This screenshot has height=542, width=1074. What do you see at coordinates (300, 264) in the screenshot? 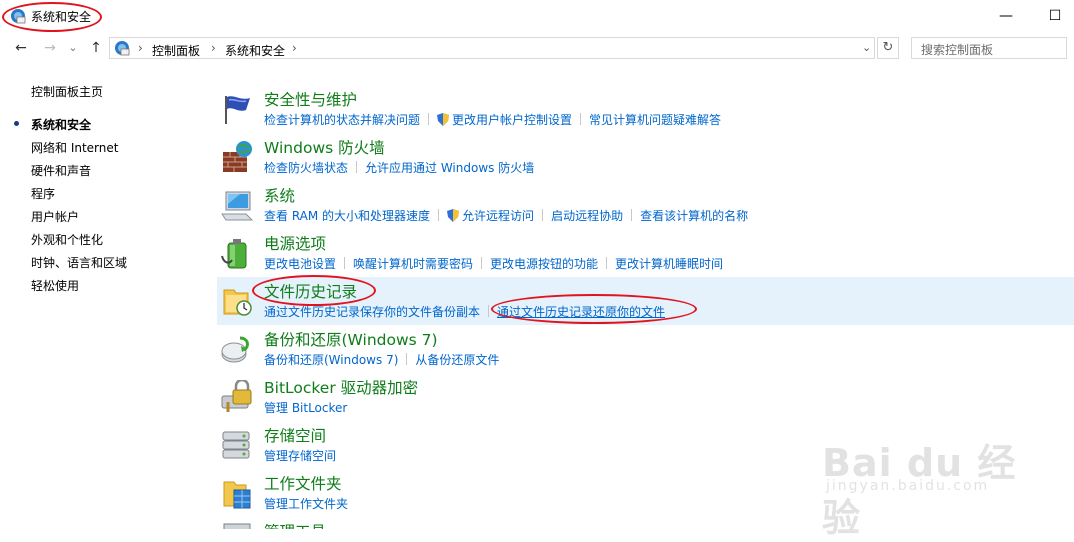
I see `link-battery-settings: 更改电池设置` at bounding box center [300, 264].